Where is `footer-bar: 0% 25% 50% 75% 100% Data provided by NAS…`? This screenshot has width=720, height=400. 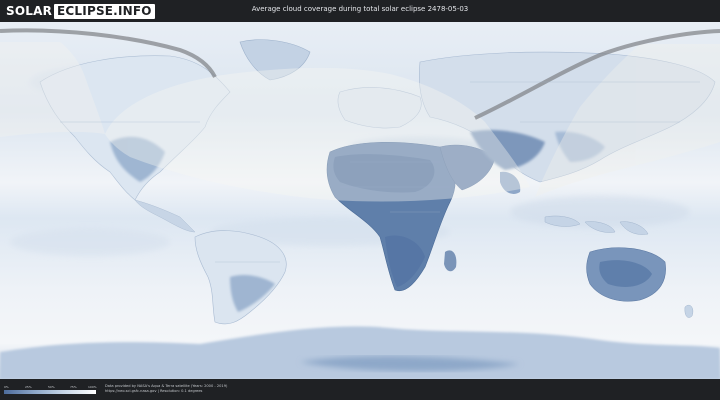 footer-bar: 0% 25% 50% 75% 100% Data provided by NAS… is located at coordinates (360, 389).